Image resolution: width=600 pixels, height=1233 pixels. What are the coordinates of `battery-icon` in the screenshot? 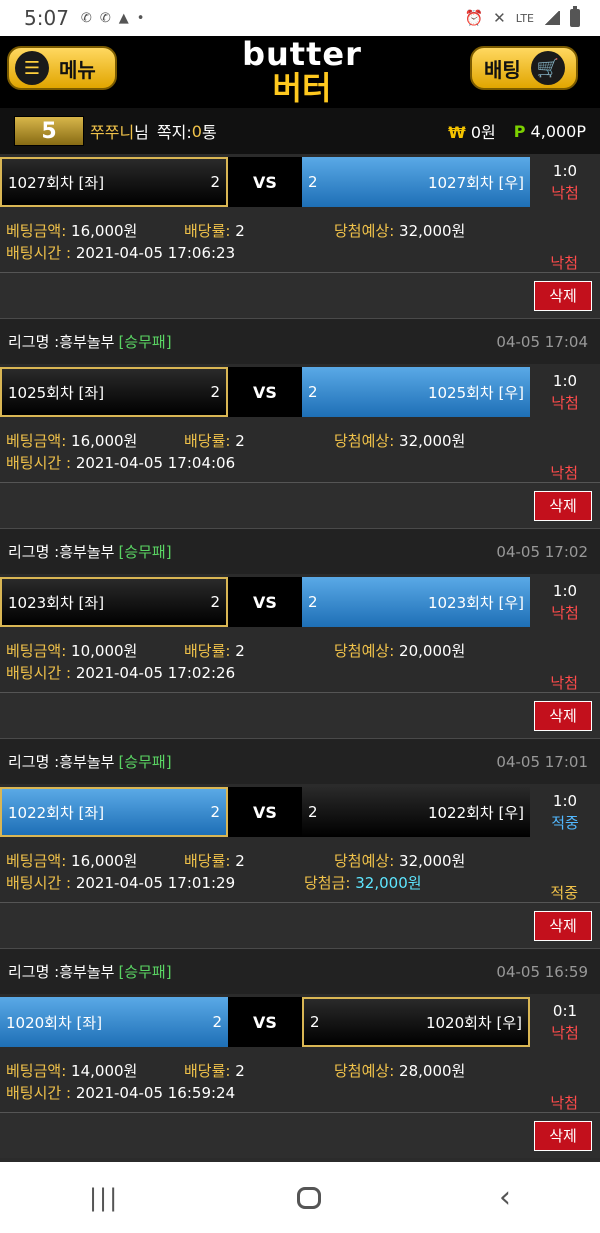 It's located at (575, 16).